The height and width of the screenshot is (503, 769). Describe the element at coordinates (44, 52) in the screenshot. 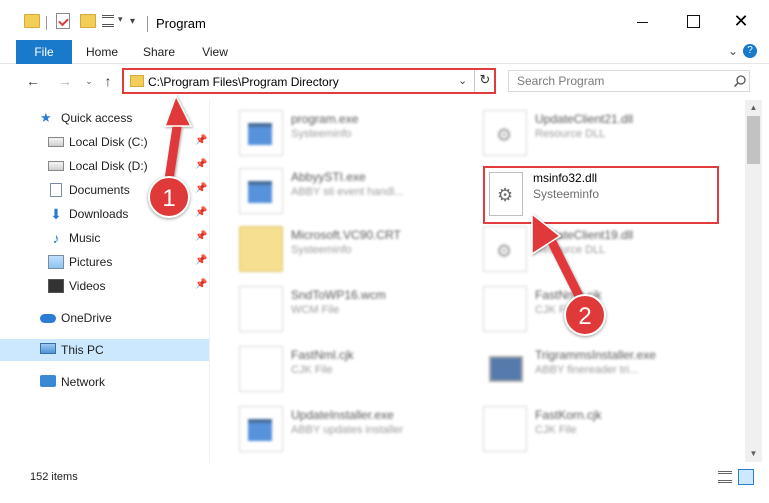

I see `tab-file: File` at that location.